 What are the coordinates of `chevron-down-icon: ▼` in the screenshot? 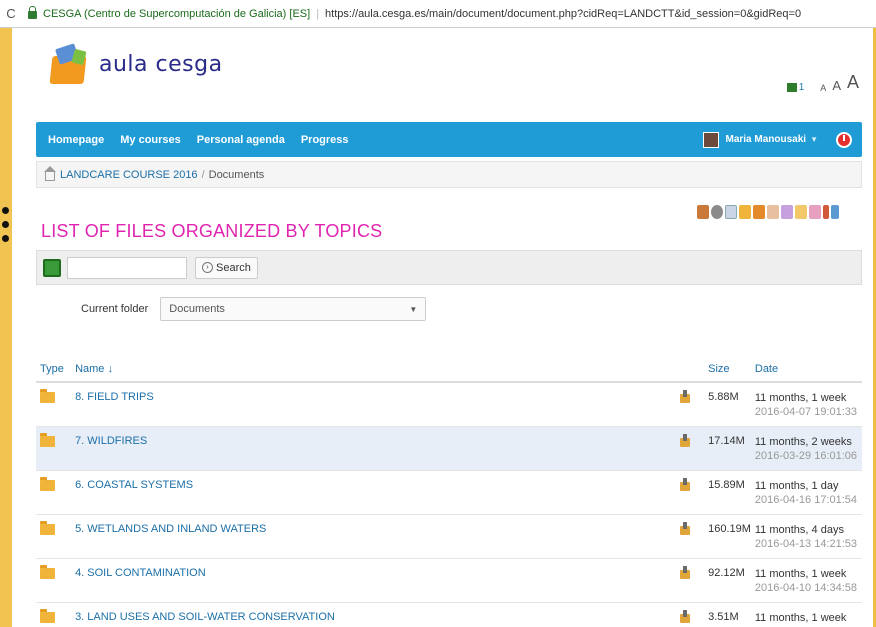 It's located at (413, 309).